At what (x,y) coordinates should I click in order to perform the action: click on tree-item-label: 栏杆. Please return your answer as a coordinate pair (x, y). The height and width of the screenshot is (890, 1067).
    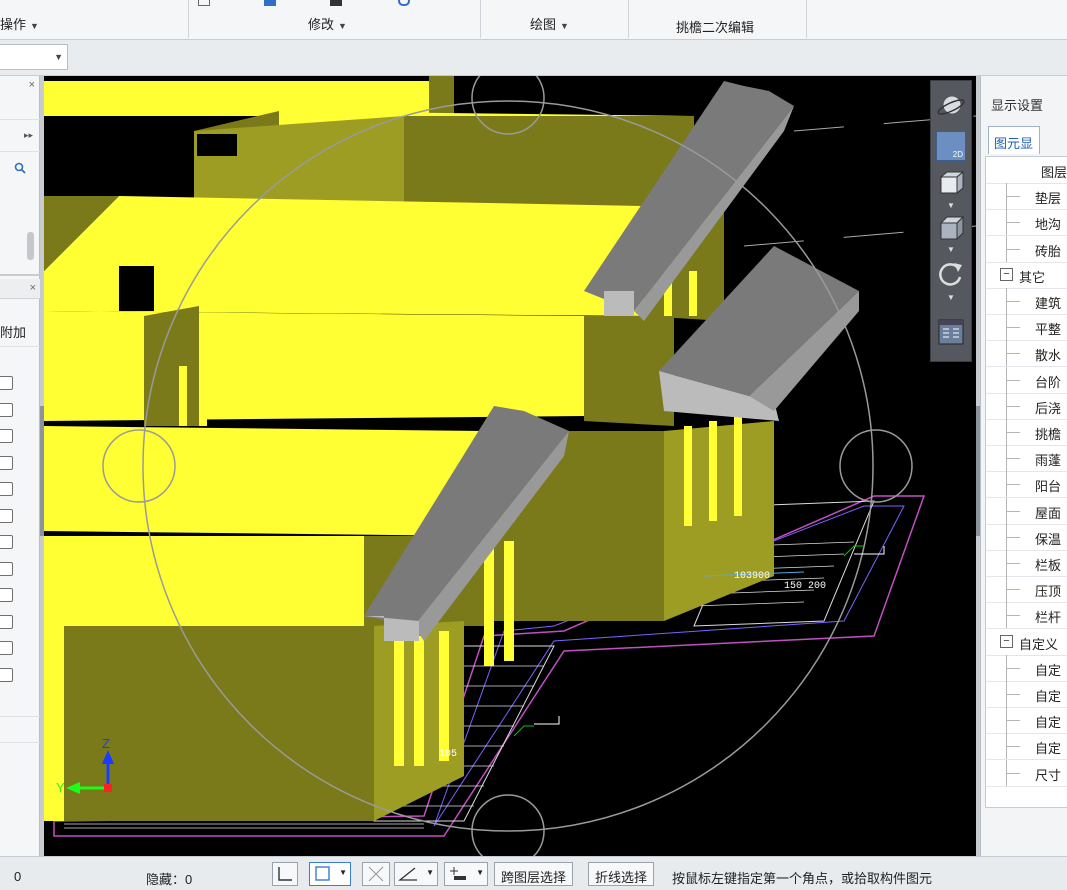
    Looking at the image, I should click on (1048, 618).